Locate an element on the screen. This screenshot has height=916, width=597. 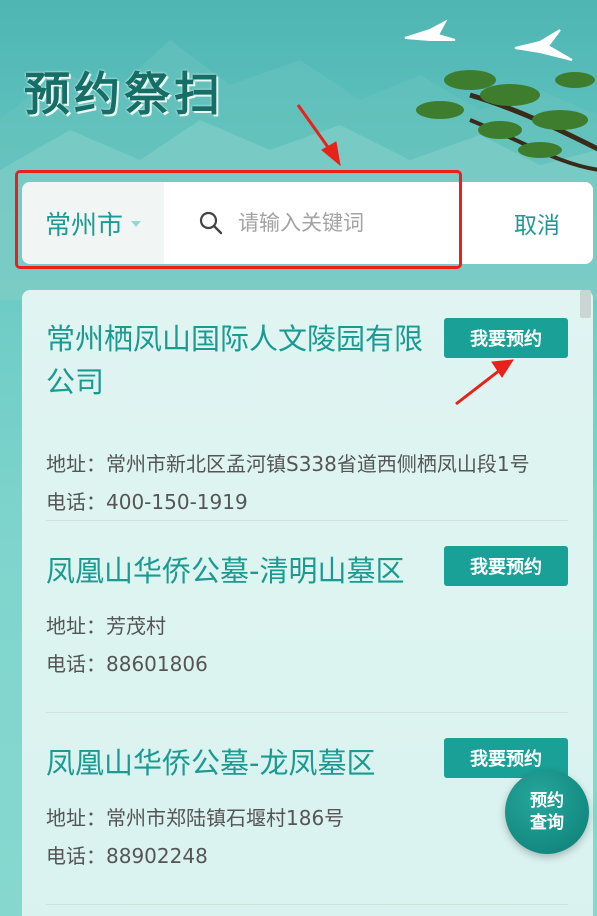
phone-row: 电话：400-150-1919 is located at coordinates (147, 500).